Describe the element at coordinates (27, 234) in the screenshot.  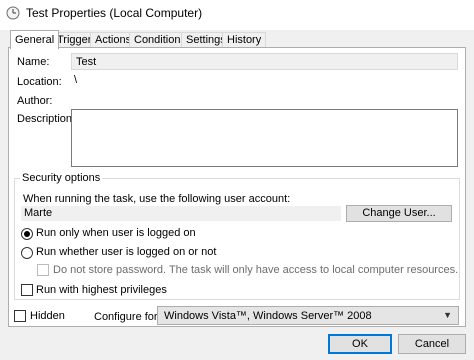
I see `radio-run-logged-on` at that location.